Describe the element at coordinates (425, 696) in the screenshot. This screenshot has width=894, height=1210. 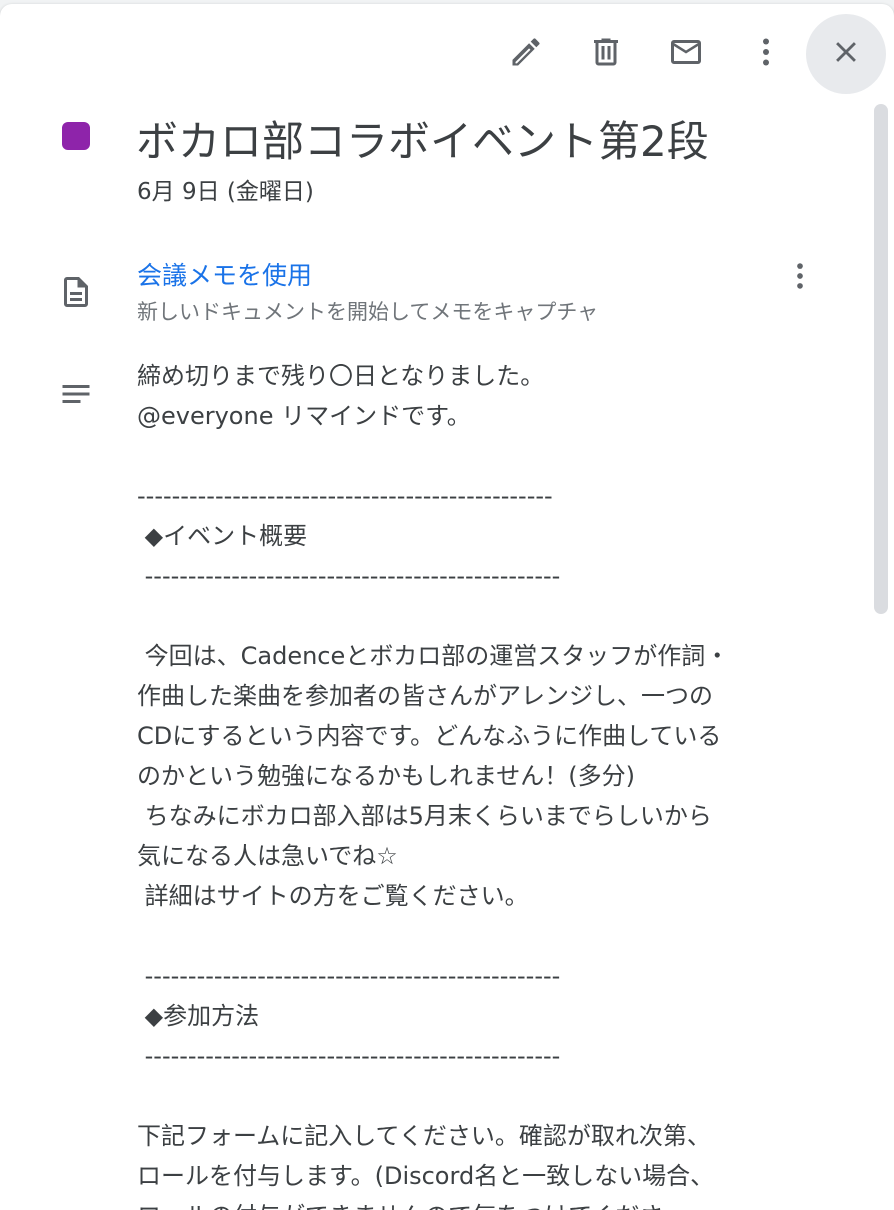
I see `description-line: 作曲した楽曲を参加者の皆さんがアレンジし、一つの` at that location.